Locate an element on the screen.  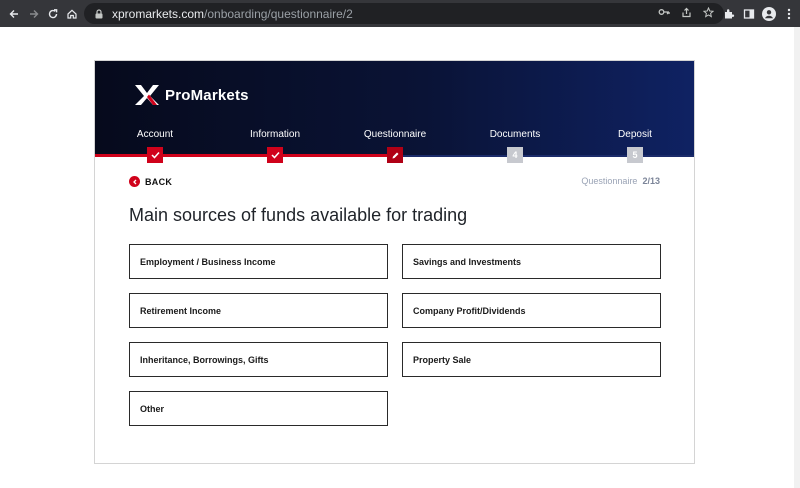
side-panel-icon is located at coordinates (749, 14).